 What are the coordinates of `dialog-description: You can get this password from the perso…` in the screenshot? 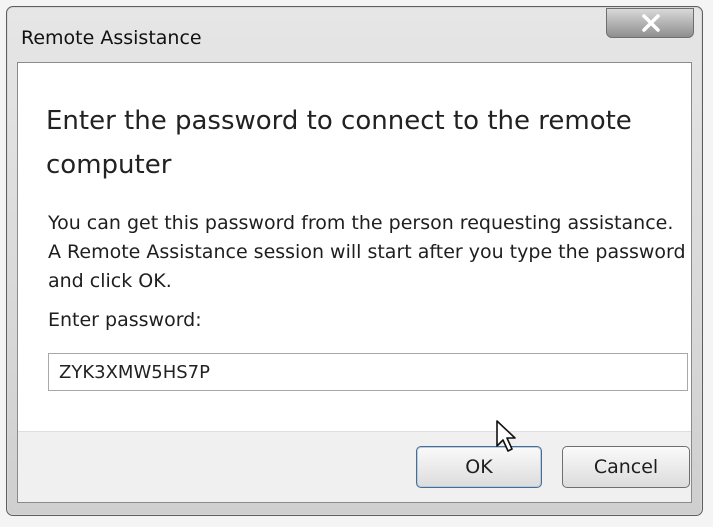 It's located at (367, 252).